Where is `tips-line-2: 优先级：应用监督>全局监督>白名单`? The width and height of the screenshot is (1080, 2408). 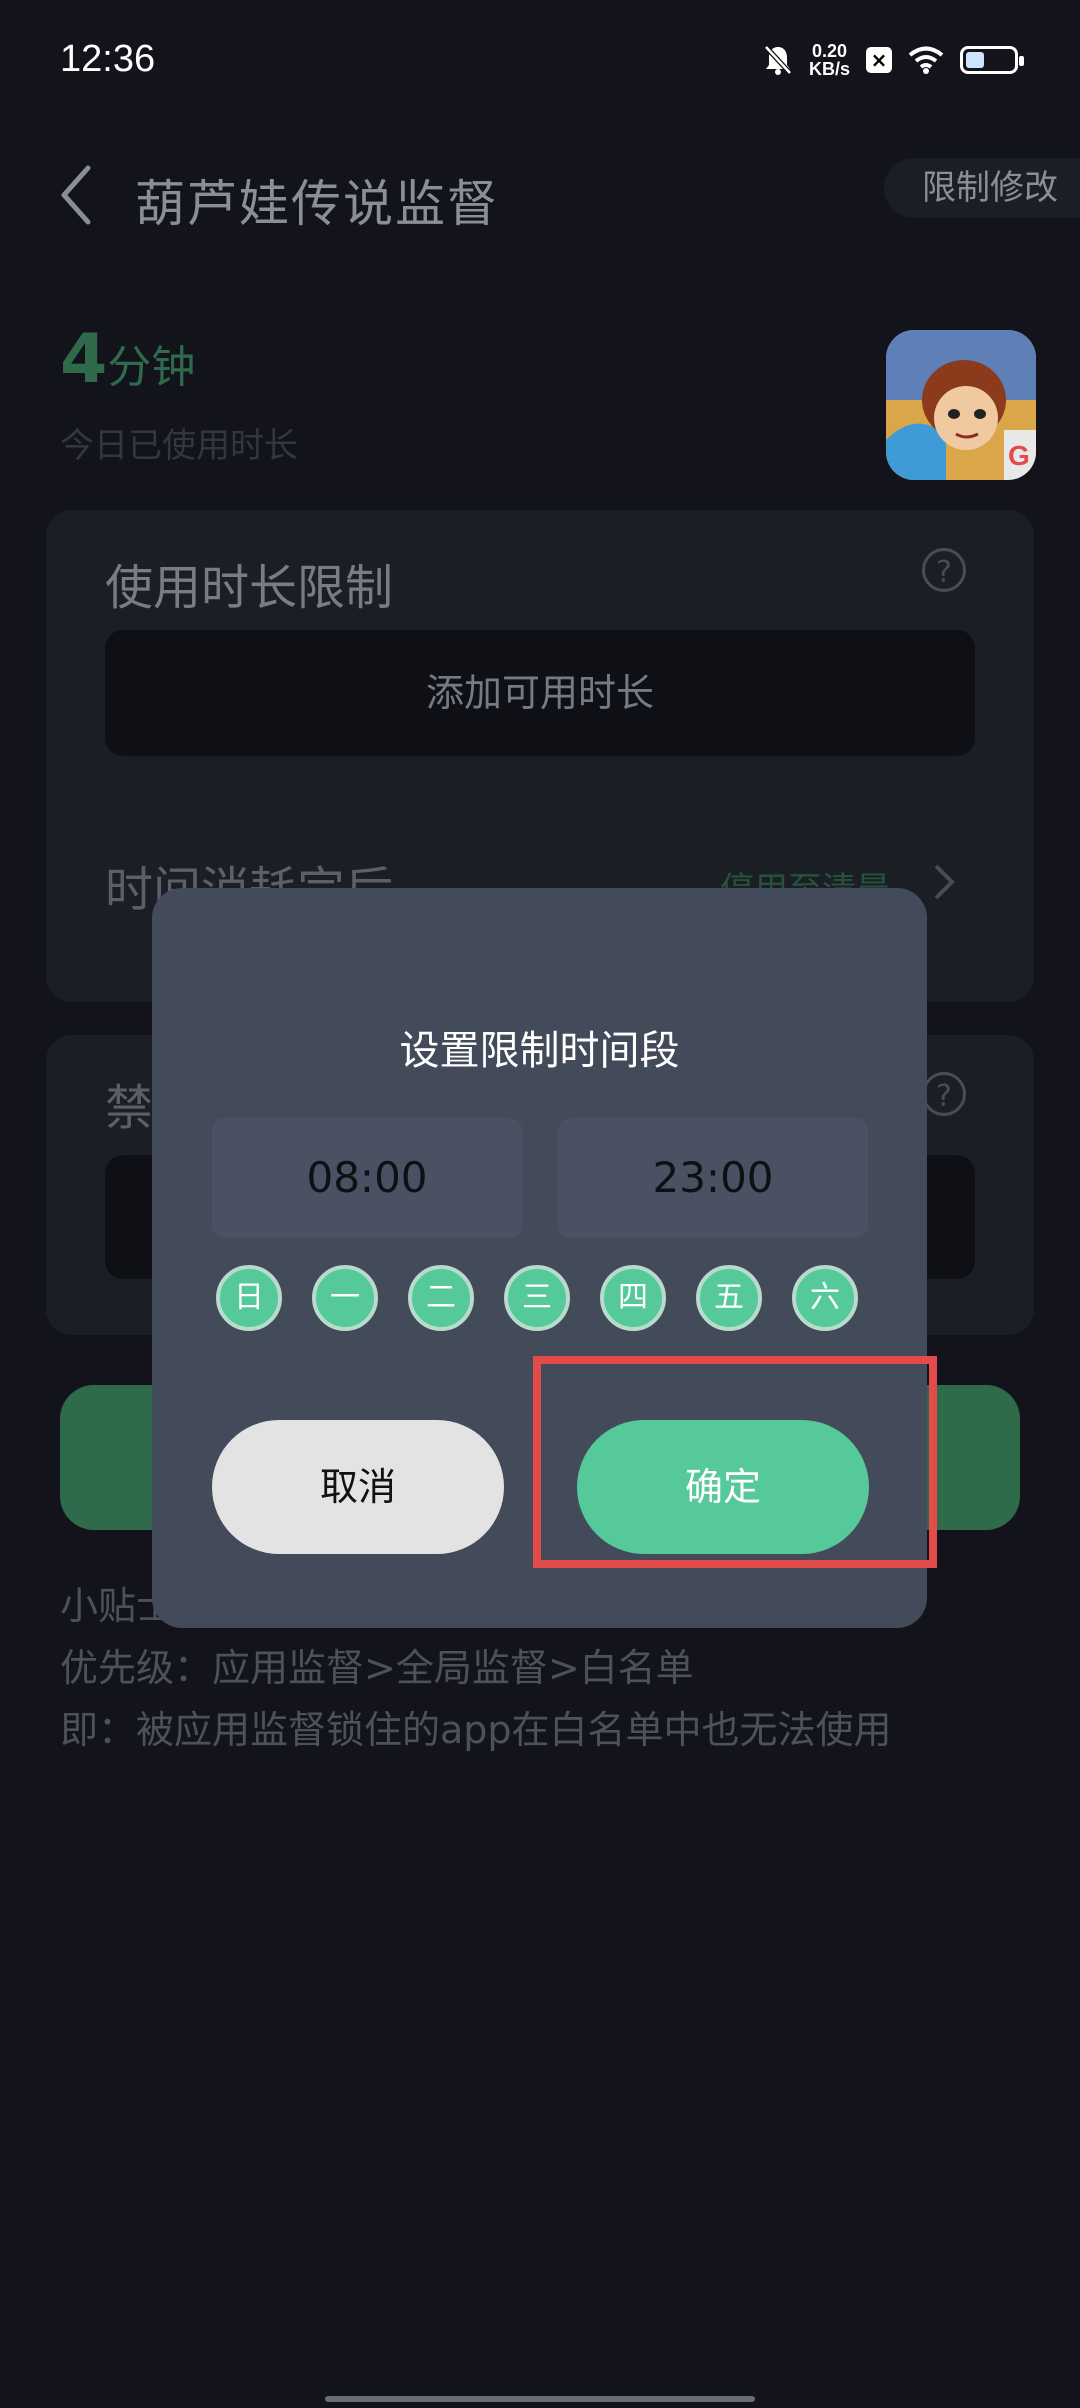
tips-line-2: 优先级：应用监督>全局监督>白名单 is located at coordinates (377, 1668).